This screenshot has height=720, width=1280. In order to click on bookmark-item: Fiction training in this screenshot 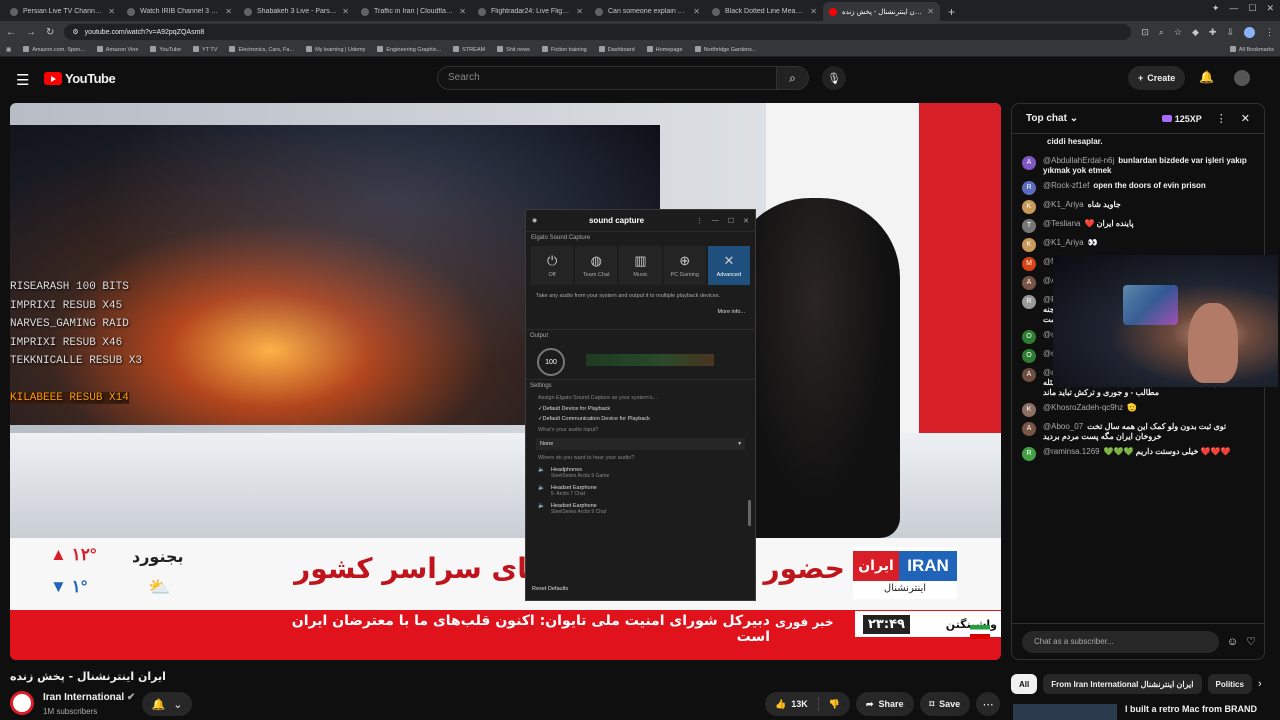, I will do `click(564, 49)`.